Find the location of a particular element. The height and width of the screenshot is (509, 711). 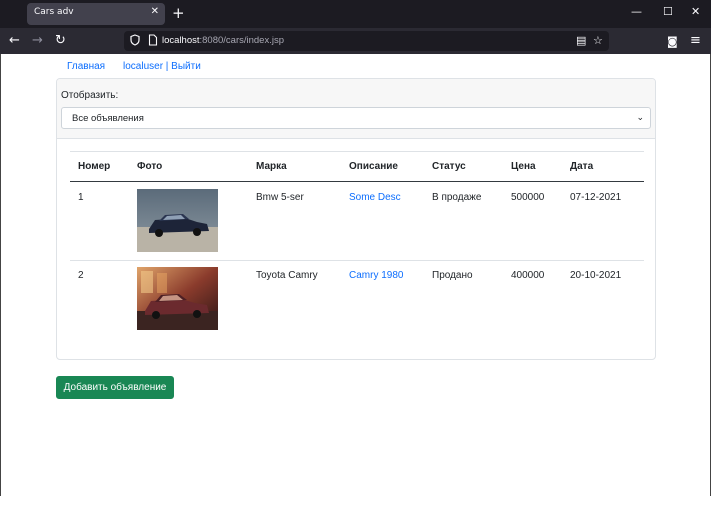

cell-date: 20-10-2021 is located at coordinates (596, 275).